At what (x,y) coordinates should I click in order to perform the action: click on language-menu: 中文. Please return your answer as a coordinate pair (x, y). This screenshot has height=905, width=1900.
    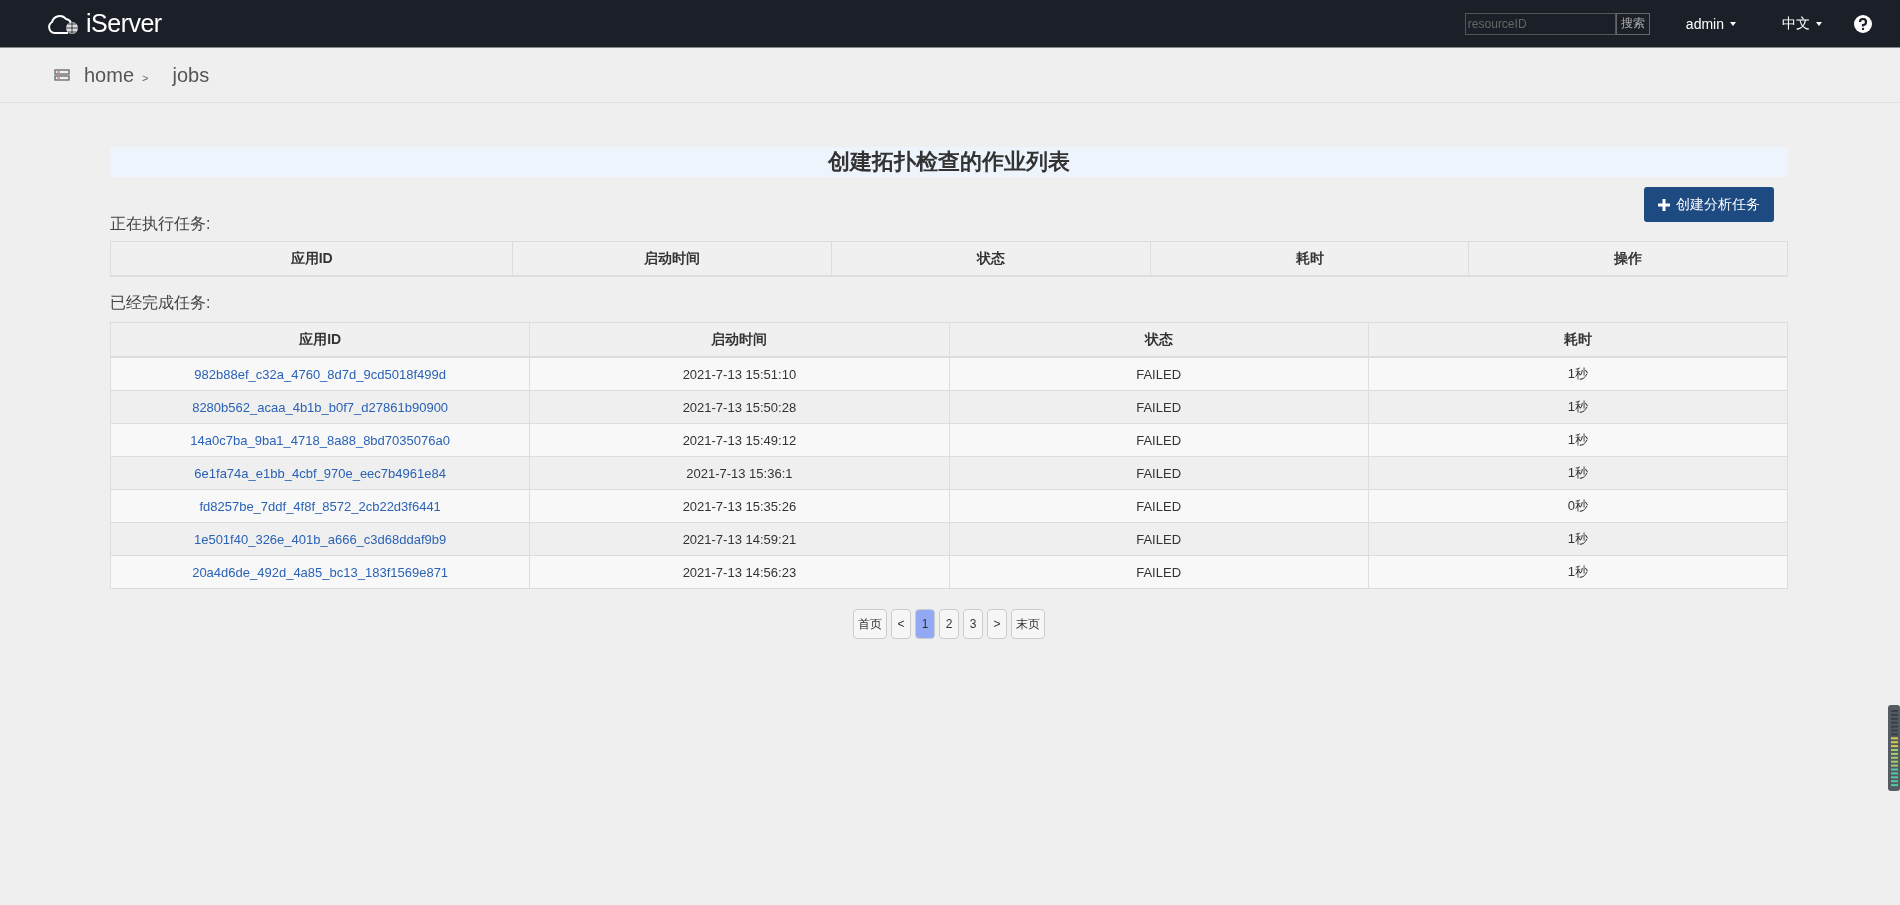
    Looking at the image, I should click on (1802, 23).